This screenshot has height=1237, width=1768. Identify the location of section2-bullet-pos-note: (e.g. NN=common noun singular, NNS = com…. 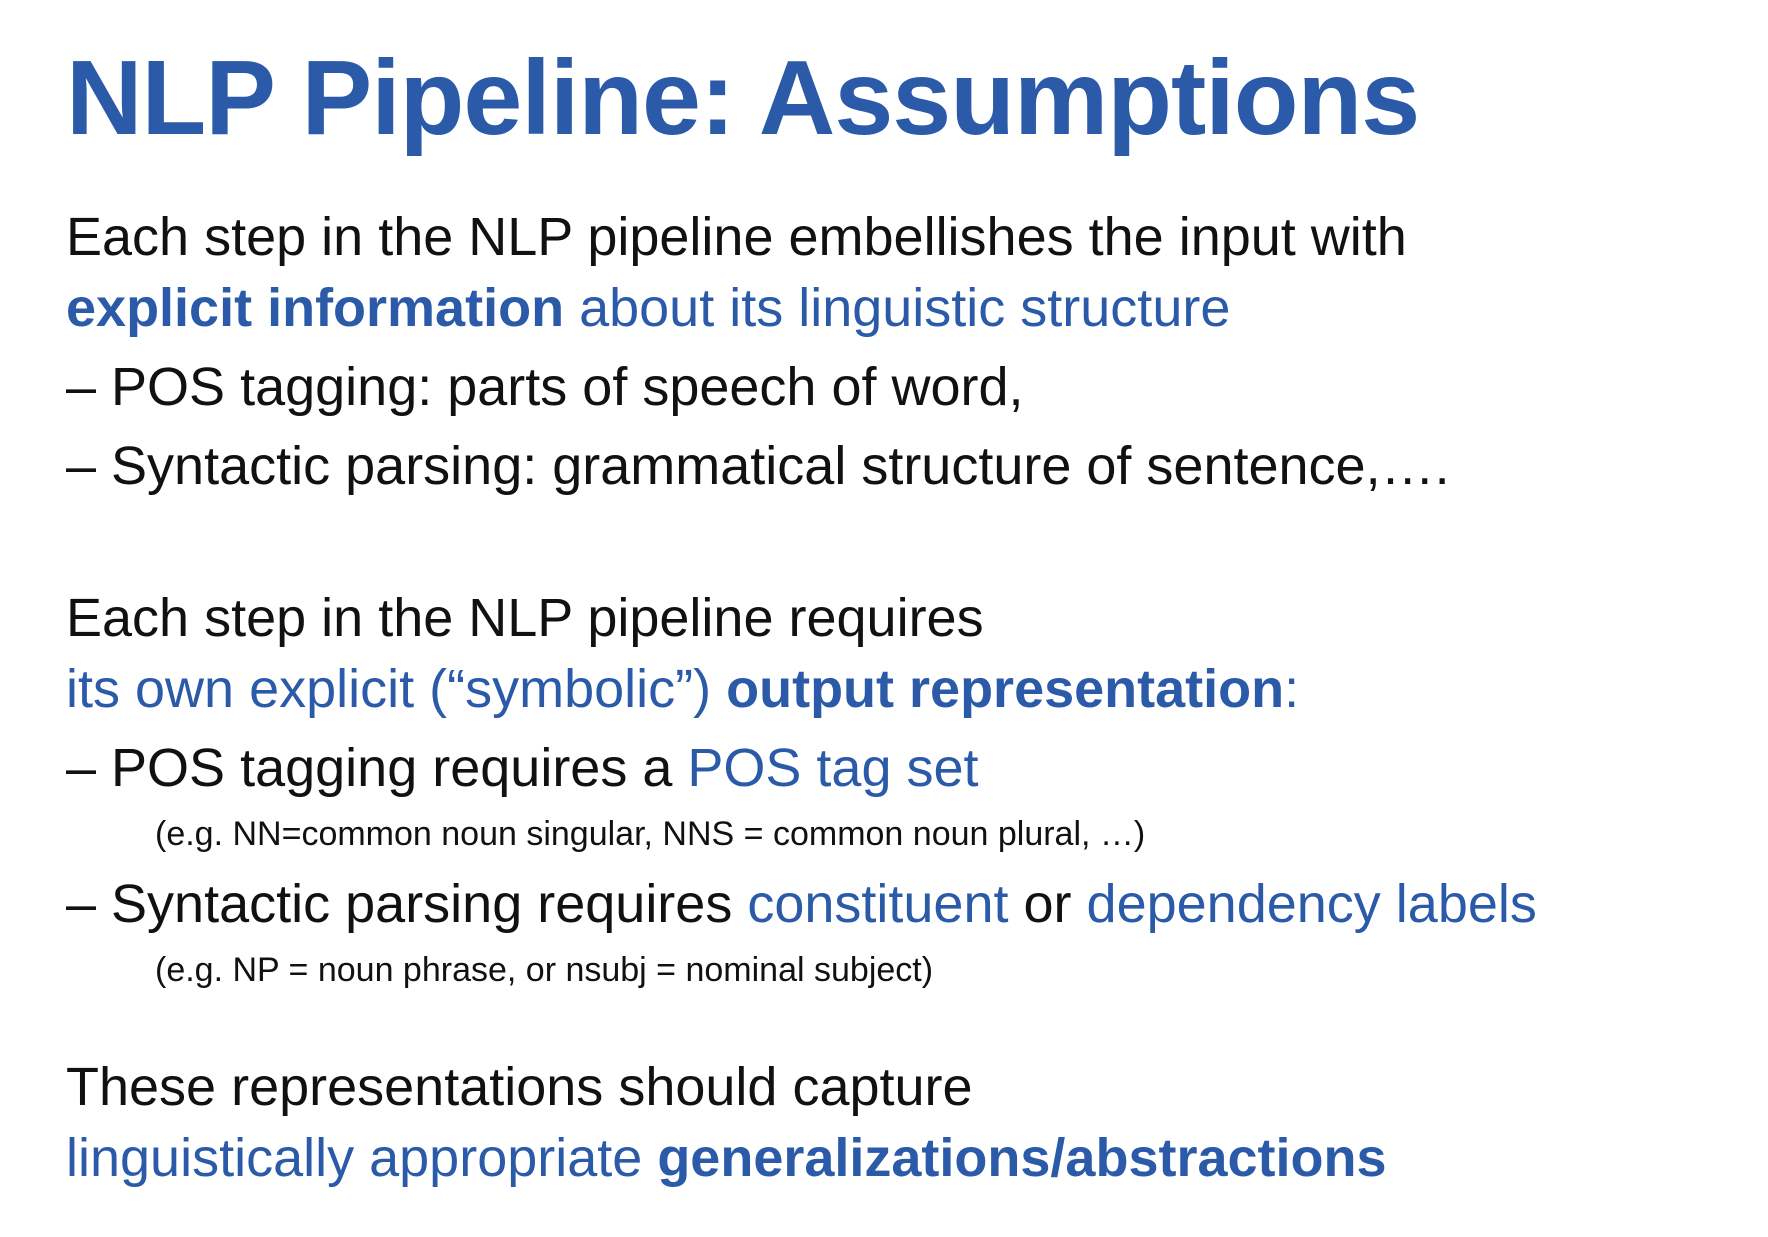
(650, 834).